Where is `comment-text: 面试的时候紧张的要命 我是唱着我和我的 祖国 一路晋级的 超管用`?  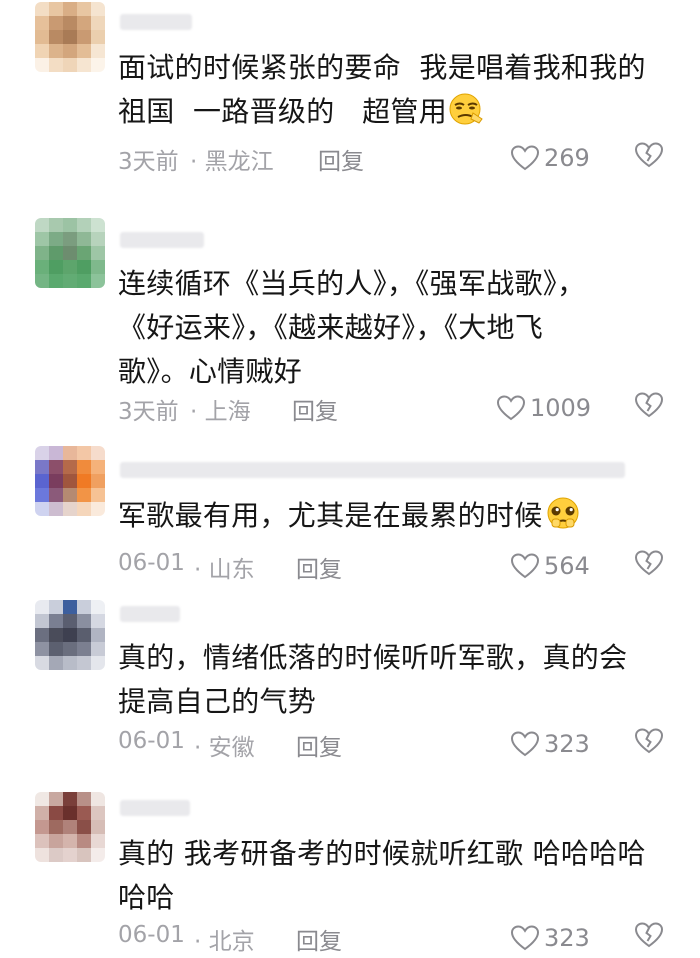 comment-text: 面试的时候紧张的要命 我是唱着我和我的 祖国 一路晋级的 超管用 is located at coordinates (398, 90).